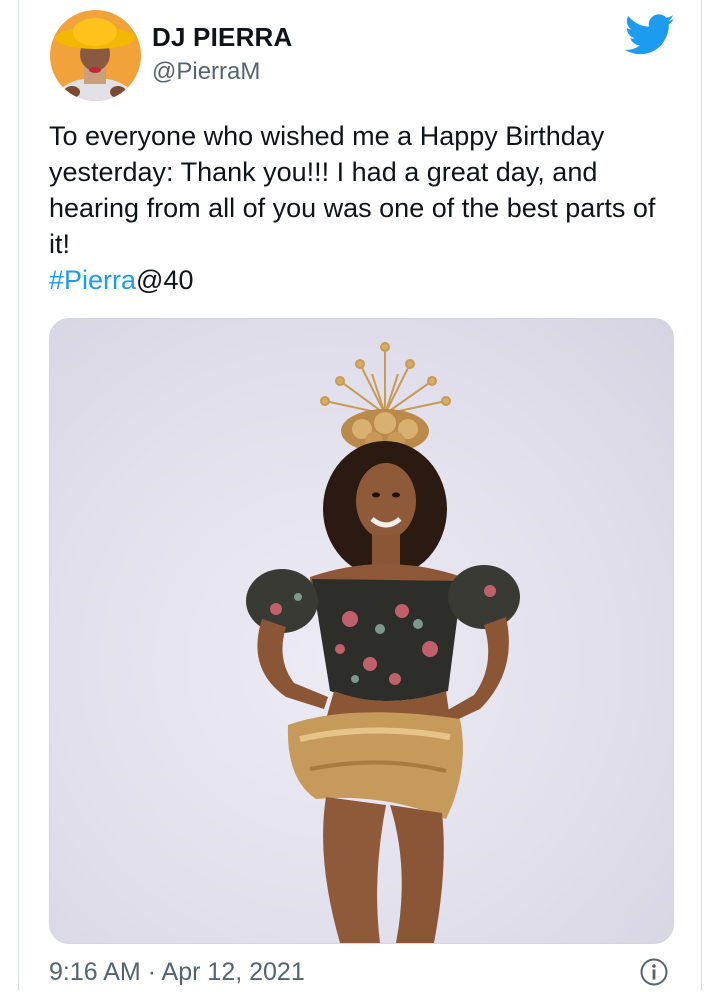 The height and width of the screenshot is (992, 720). What do you see at coordinates (95, 55) in the screenshot?
I see `avatar` at bounding box center [95, 55].